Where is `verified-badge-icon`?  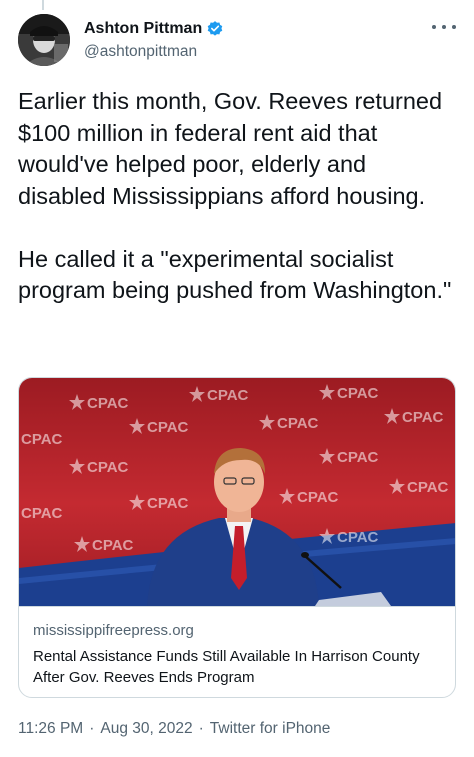
verified-badge-icon is located at coordinates (215, 29).